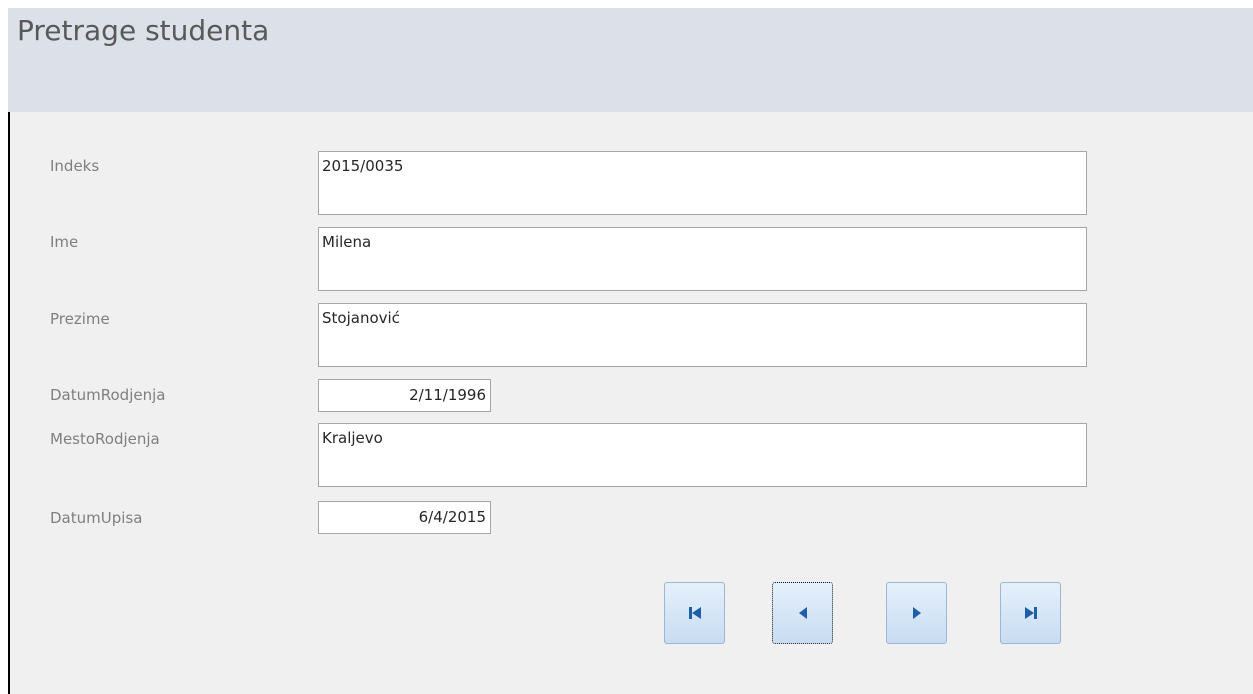  I want to click on datum-rodjenja-field: 2/11/1996, so click(404, 395).